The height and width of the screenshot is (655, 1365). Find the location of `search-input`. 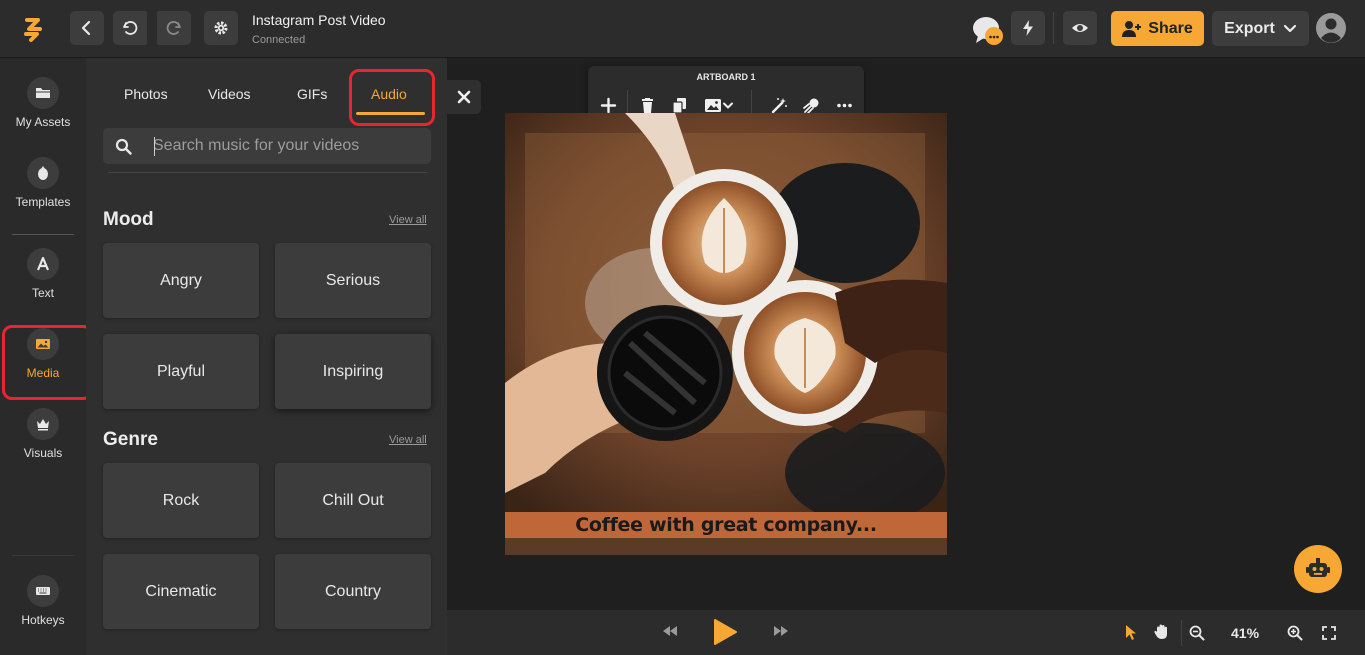

search-input is located at coordinates (288, 146).